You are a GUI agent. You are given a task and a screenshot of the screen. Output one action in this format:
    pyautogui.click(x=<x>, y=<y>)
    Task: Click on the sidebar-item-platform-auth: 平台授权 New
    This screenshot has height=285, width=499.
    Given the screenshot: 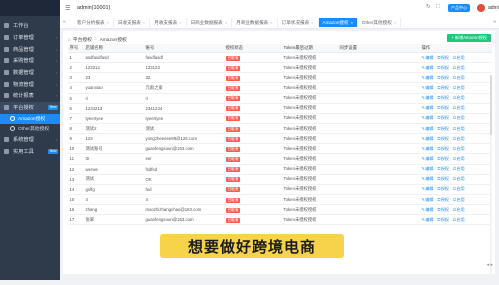 What is the action you would take?
    pyautogui.click(x=30, y=107)
    